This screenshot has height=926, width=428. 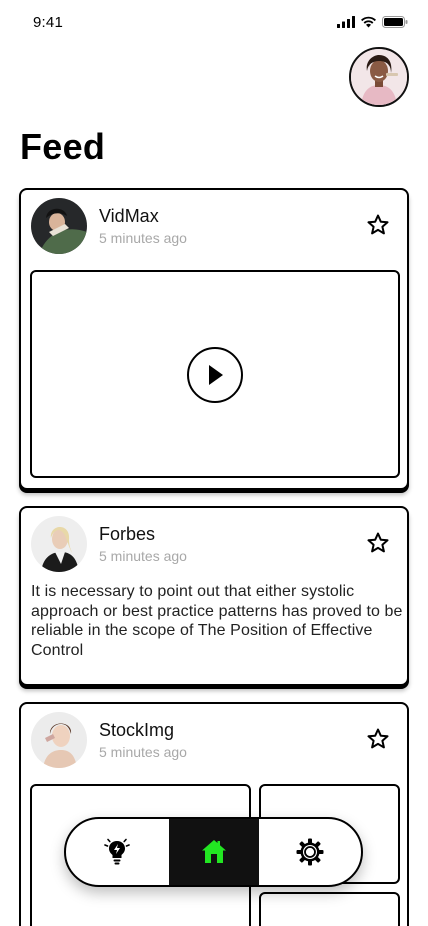 I want to click on status-icons, so click(x=372, y=22).